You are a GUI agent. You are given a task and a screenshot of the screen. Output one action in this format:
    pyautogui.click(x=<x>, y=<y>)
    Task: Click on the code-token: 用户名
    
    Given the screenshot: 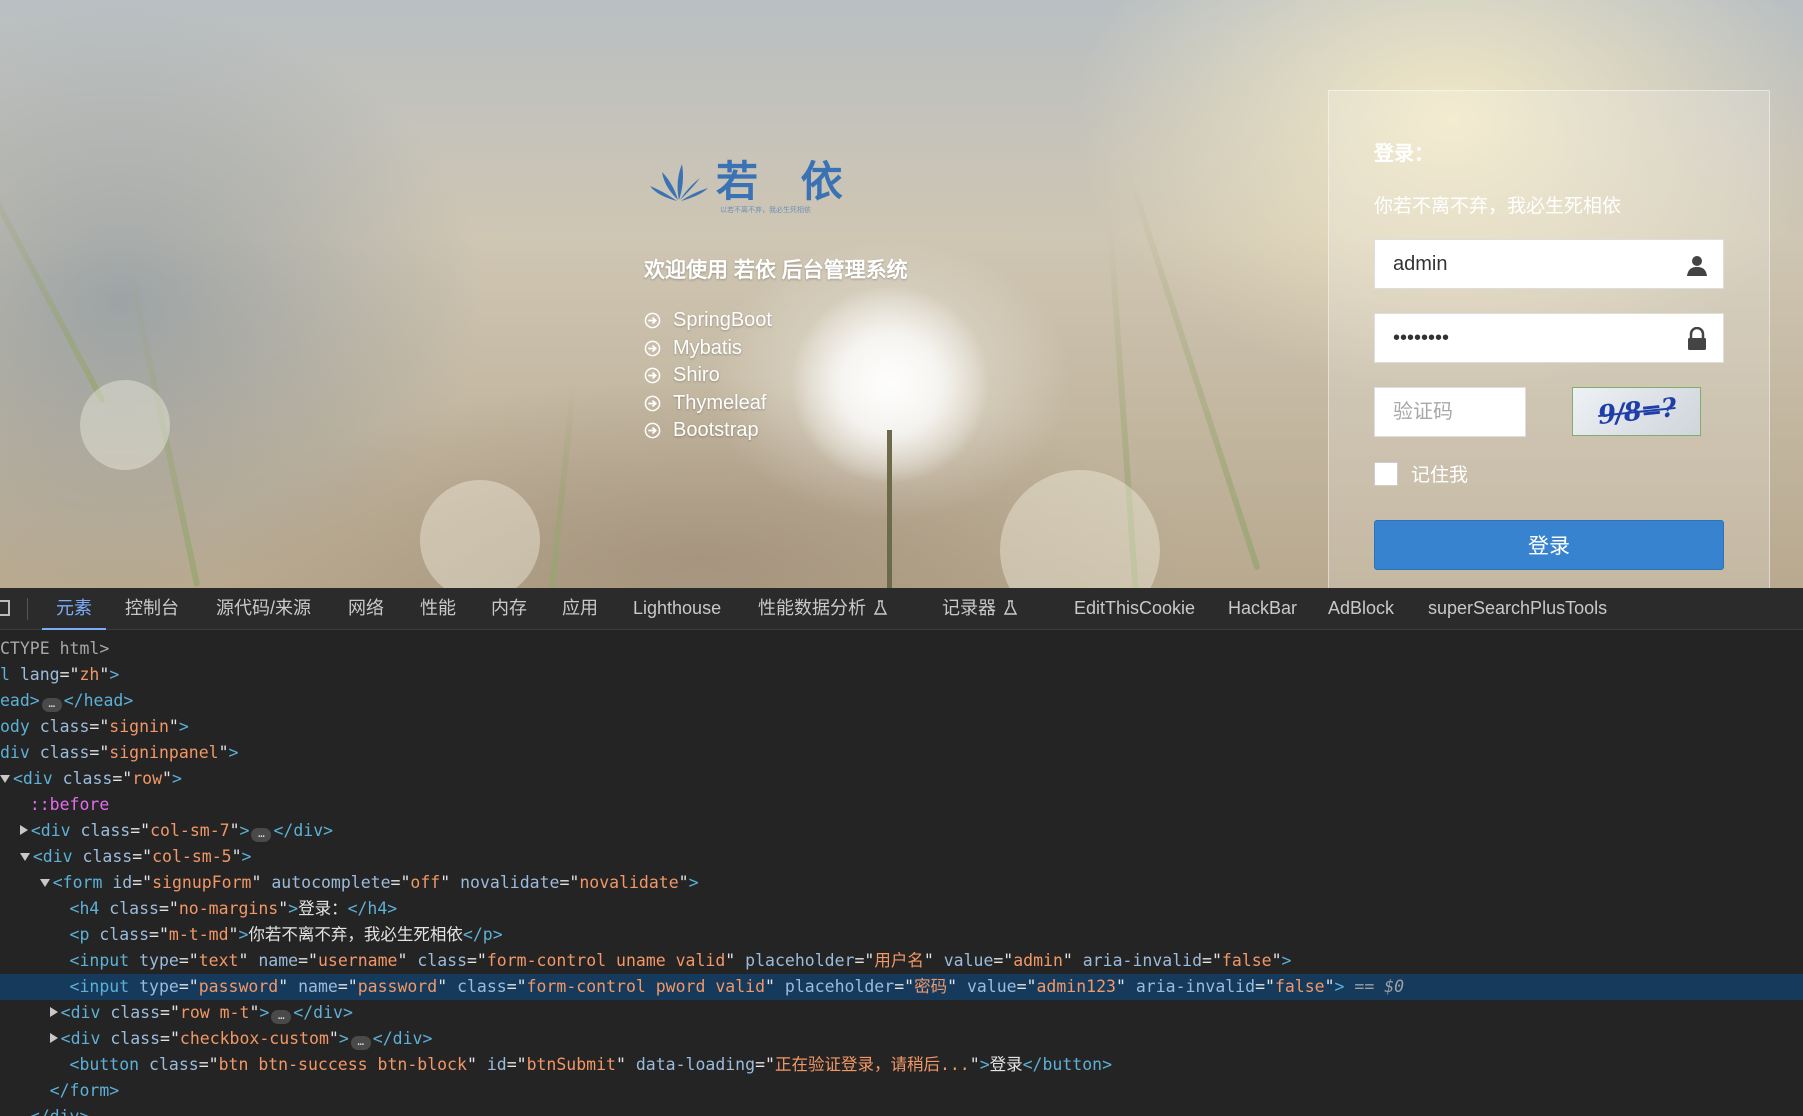 What is the action you would take?
    pyautogui.click(x=899, y=960)
    